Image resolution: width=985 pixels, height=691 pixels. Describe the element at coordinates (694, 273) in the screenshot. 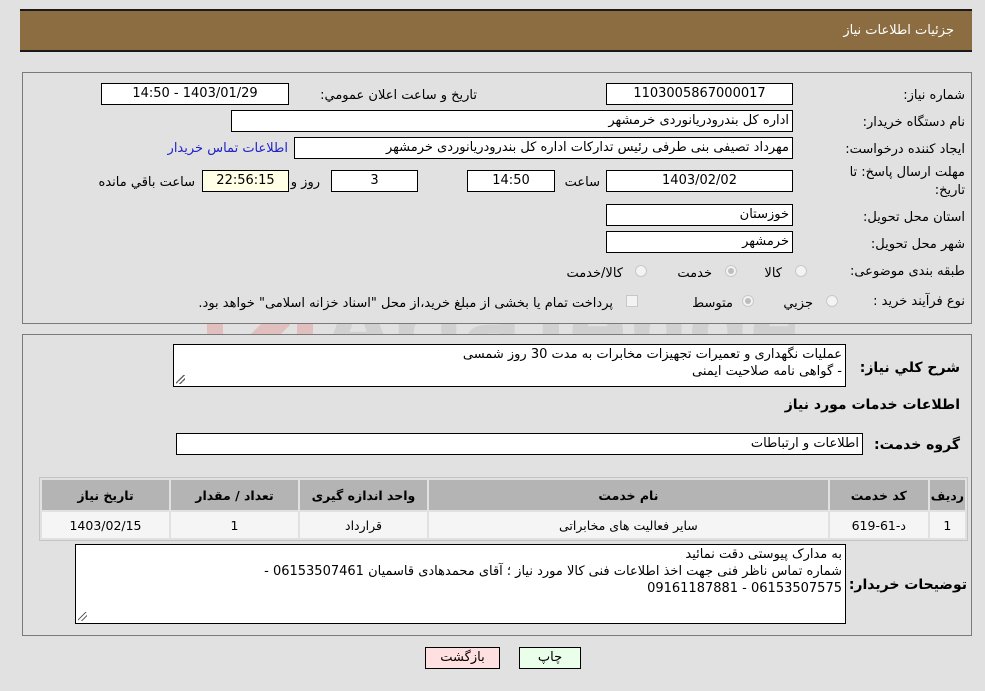

I see `category-service-label: خدمت` at that location.